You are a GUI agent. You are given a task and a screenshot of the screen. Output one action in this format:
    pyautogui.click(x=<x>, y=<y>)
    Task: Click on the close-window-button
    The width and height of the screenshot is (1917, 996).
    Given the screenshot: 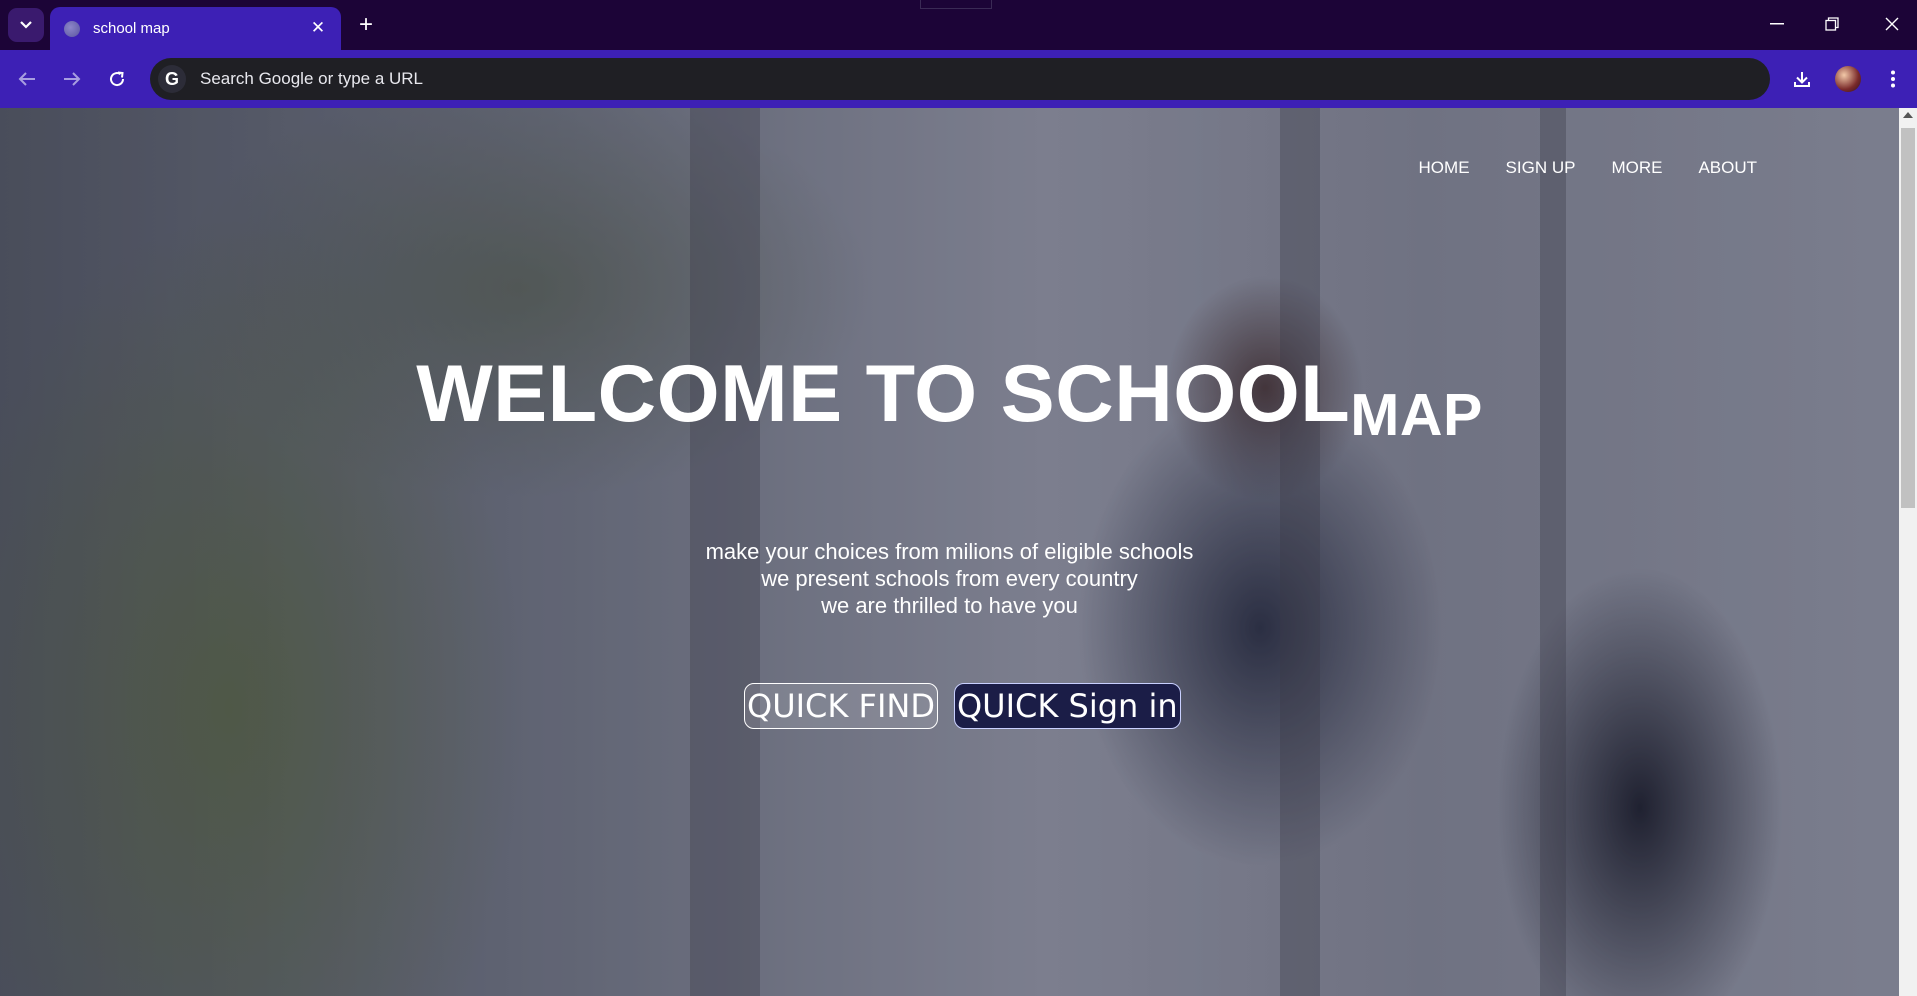 What is the action you would take?
    pyautogui.click(x=1892, y=24)
    